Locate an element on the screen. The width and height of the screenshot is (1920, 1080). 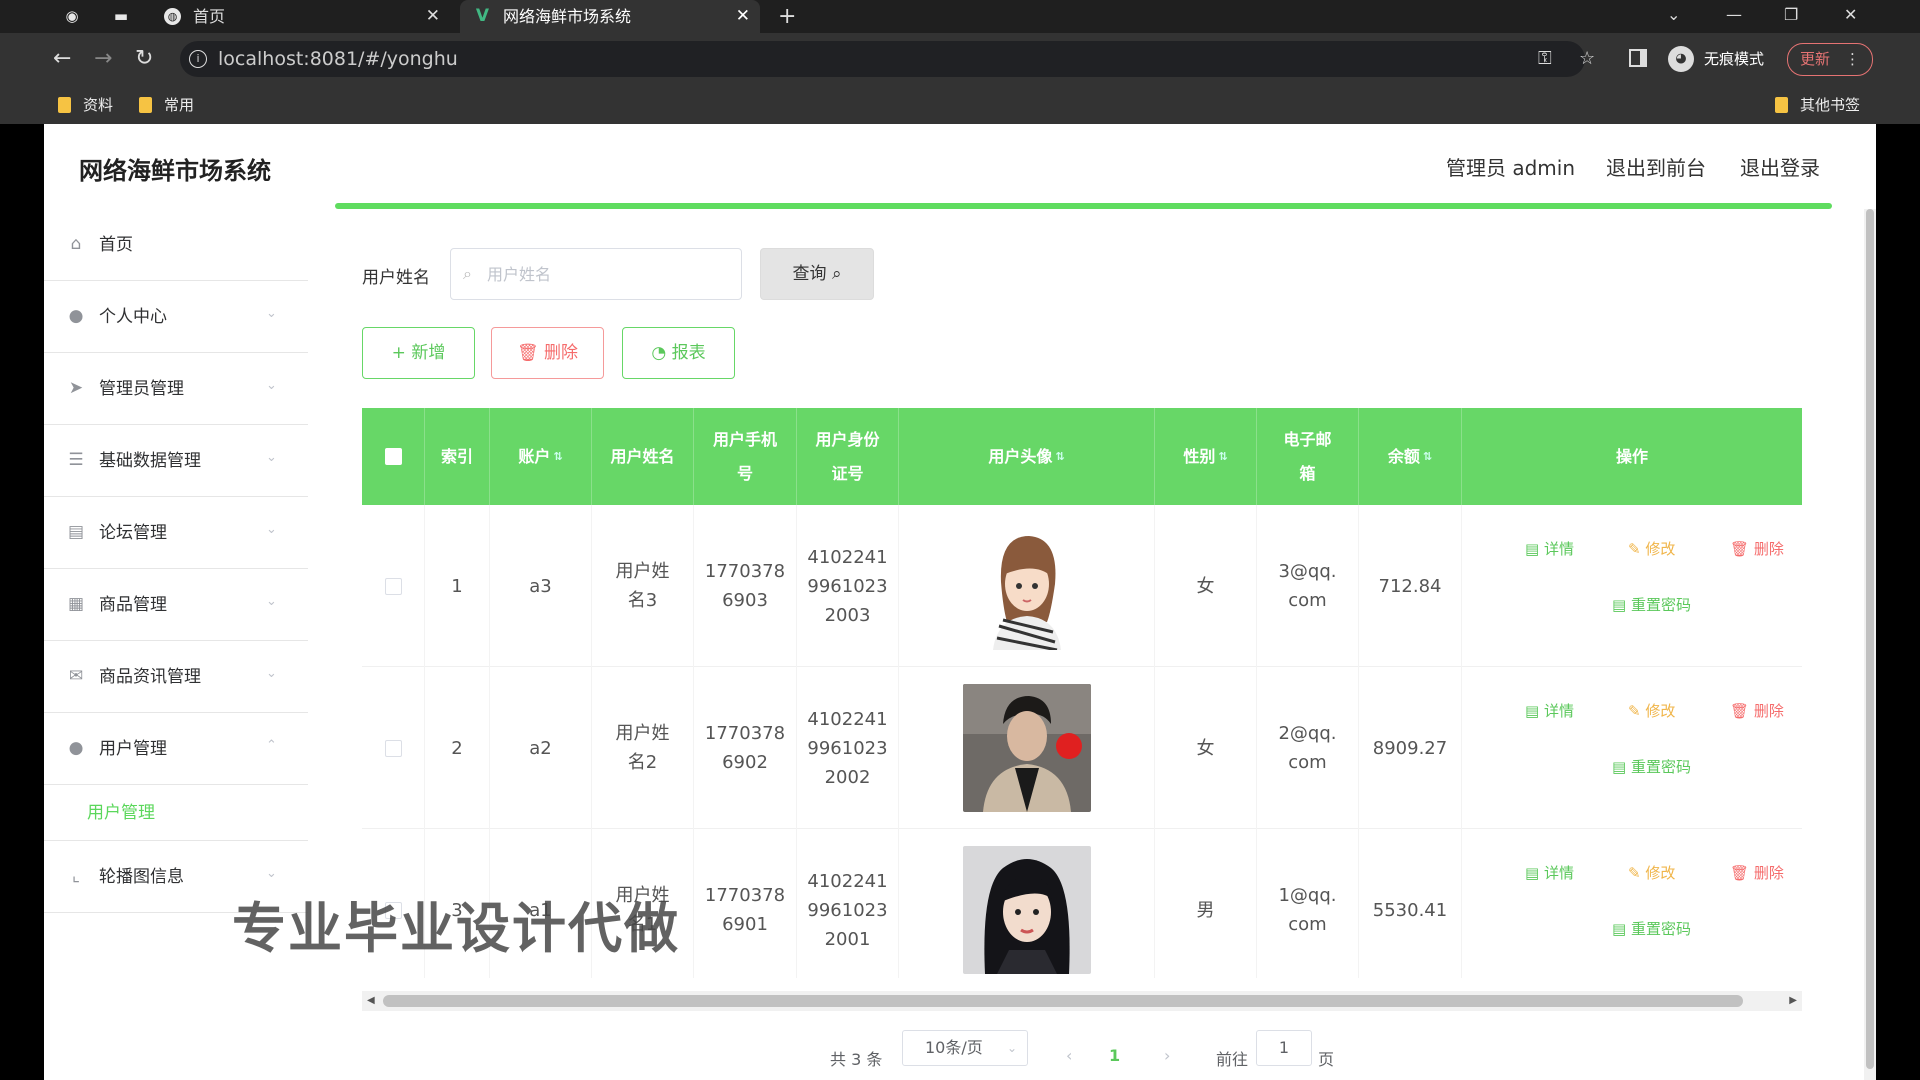
avatar-image is located at coordinates (1026, 910).